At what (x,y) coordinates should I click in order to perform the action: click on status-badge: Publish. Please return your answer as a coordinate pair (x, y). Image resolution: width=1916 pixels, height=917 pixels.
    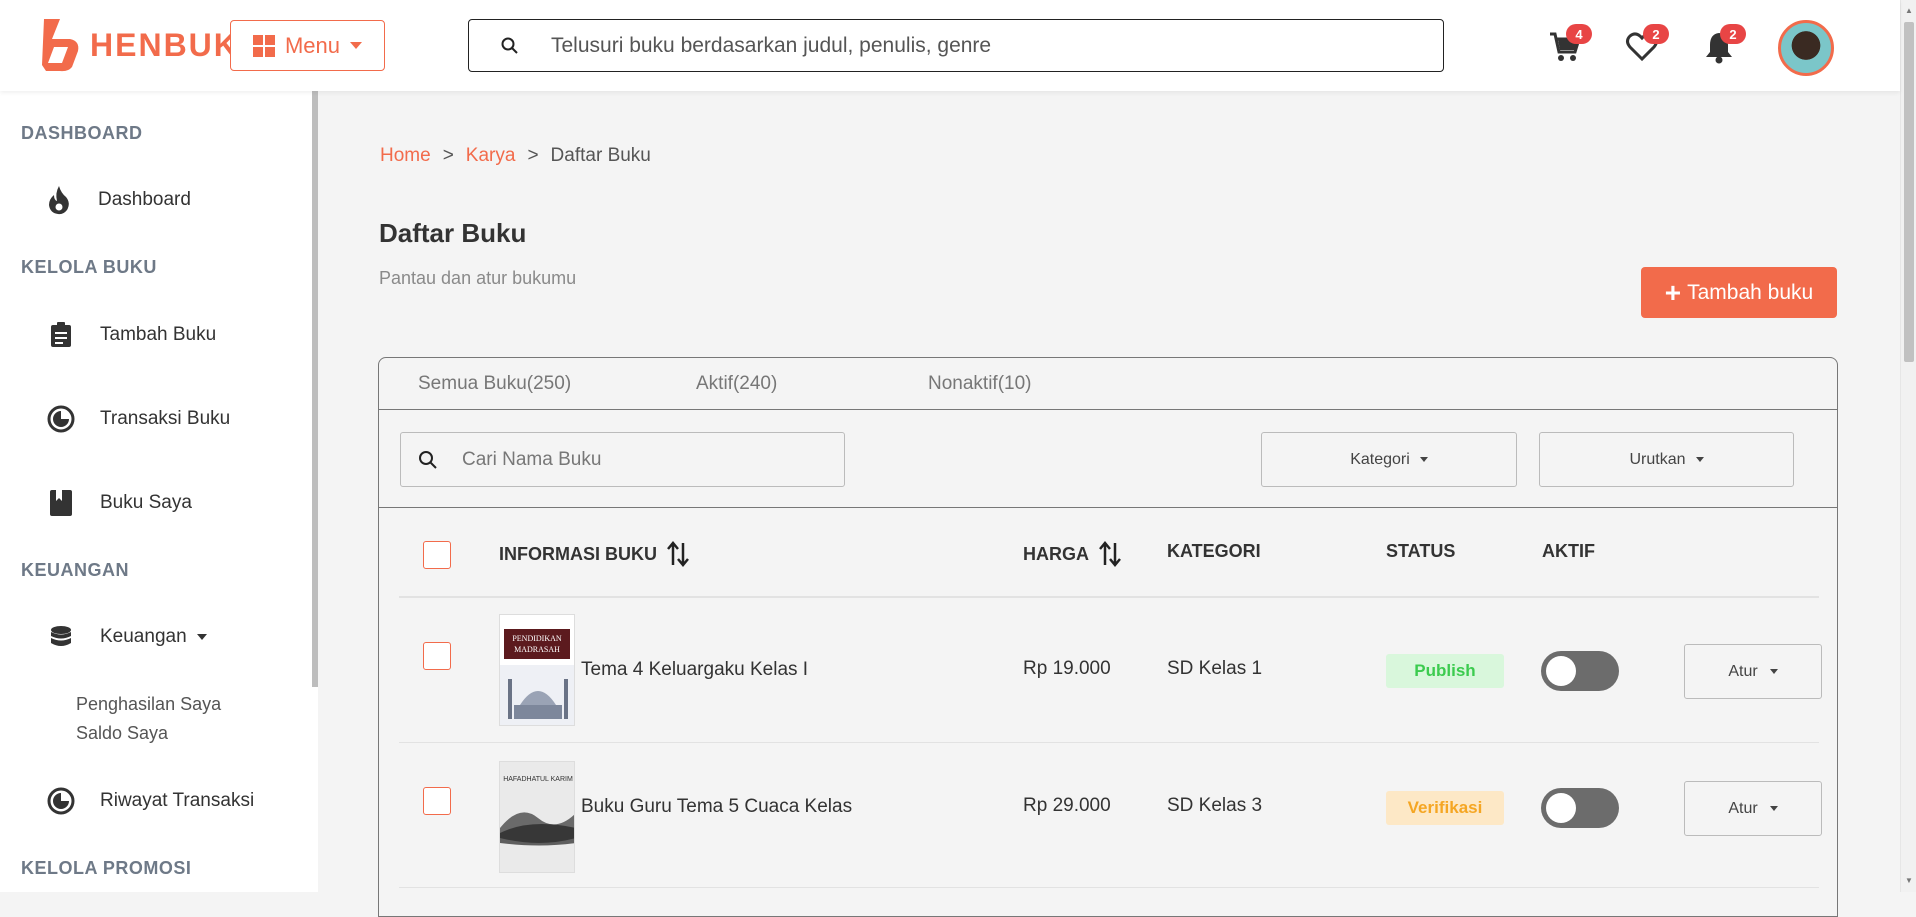
    Looking at the image, I should click on (1445, 671).